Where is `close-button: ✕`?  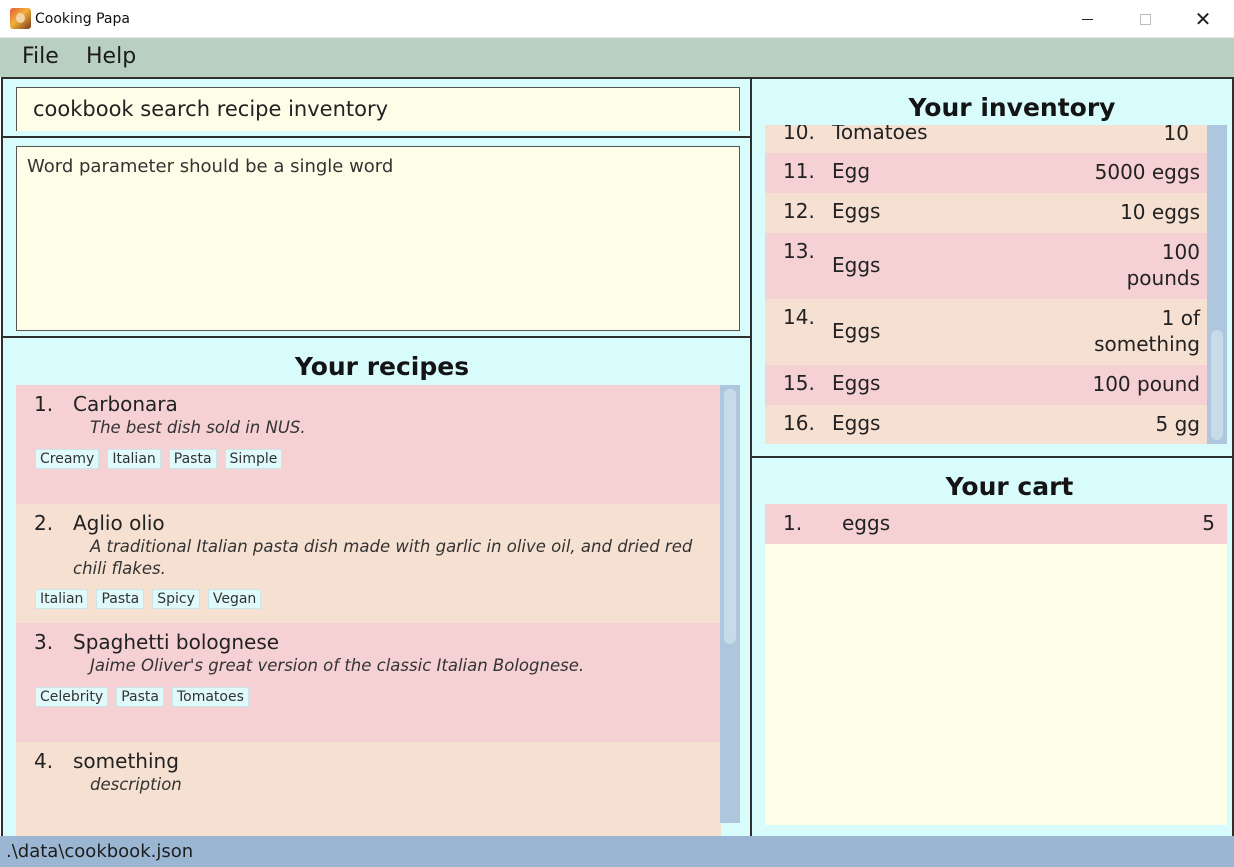
close-button: ✕ is located at coordinates (1203, 19).